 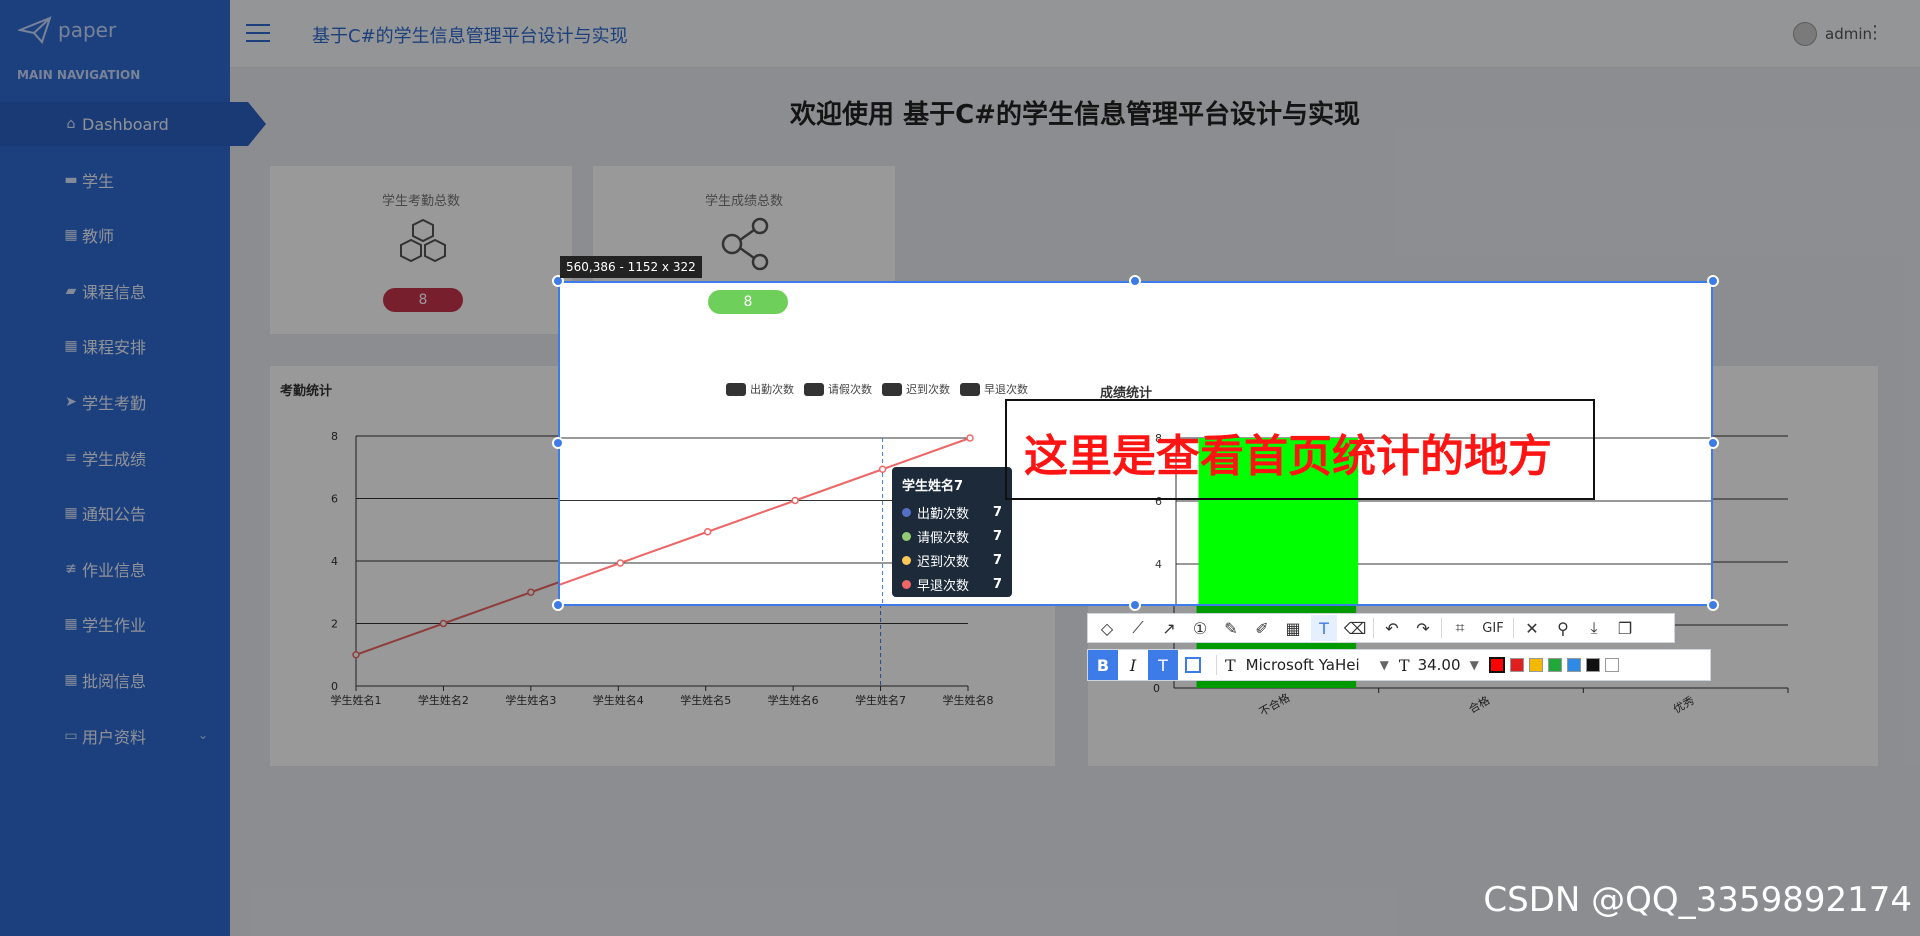 I want to click on chevron-down-icon: ⌄, so click(x=203, y=735).